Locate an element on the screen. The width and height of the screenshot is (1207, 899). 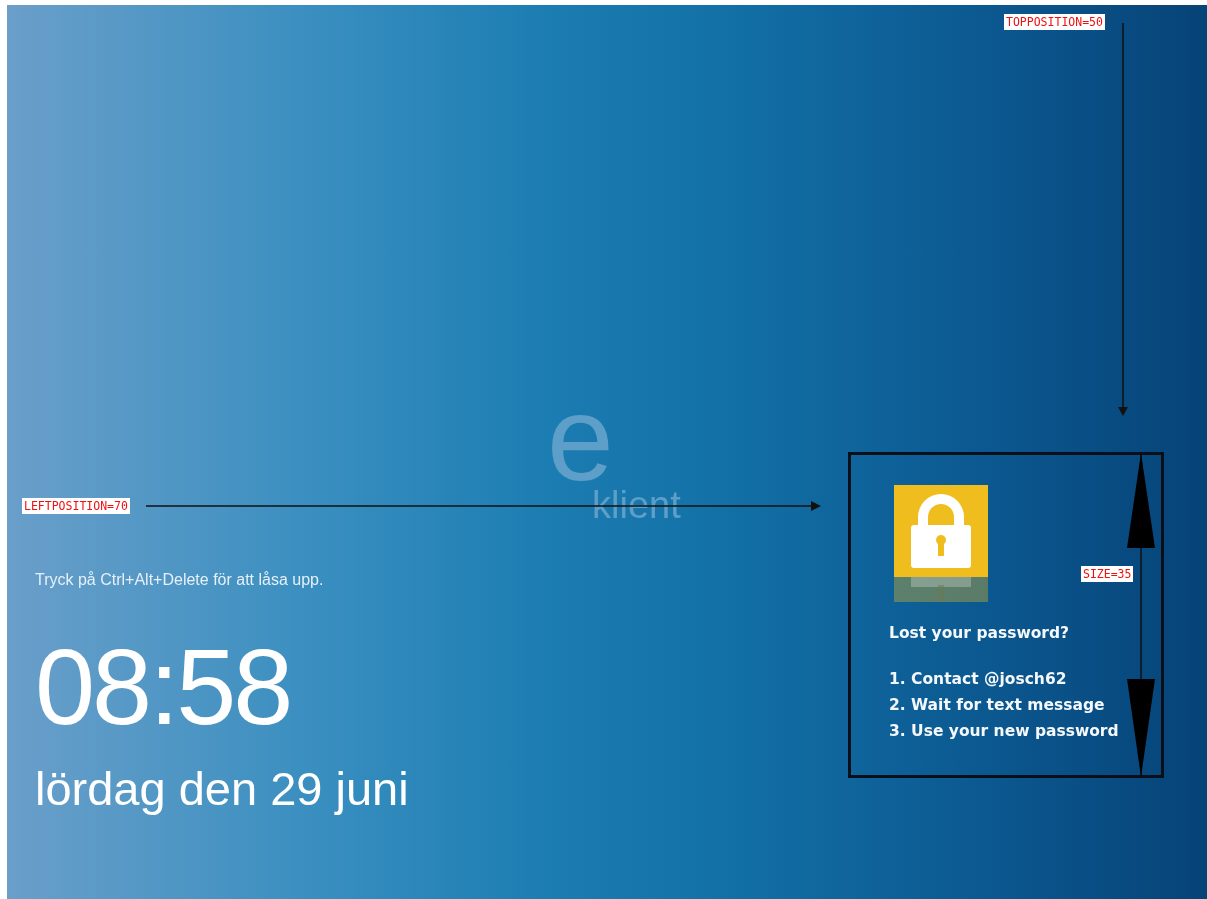
annotation-label: LEFTPOSITION=70 is located at coordinates (76, 506).